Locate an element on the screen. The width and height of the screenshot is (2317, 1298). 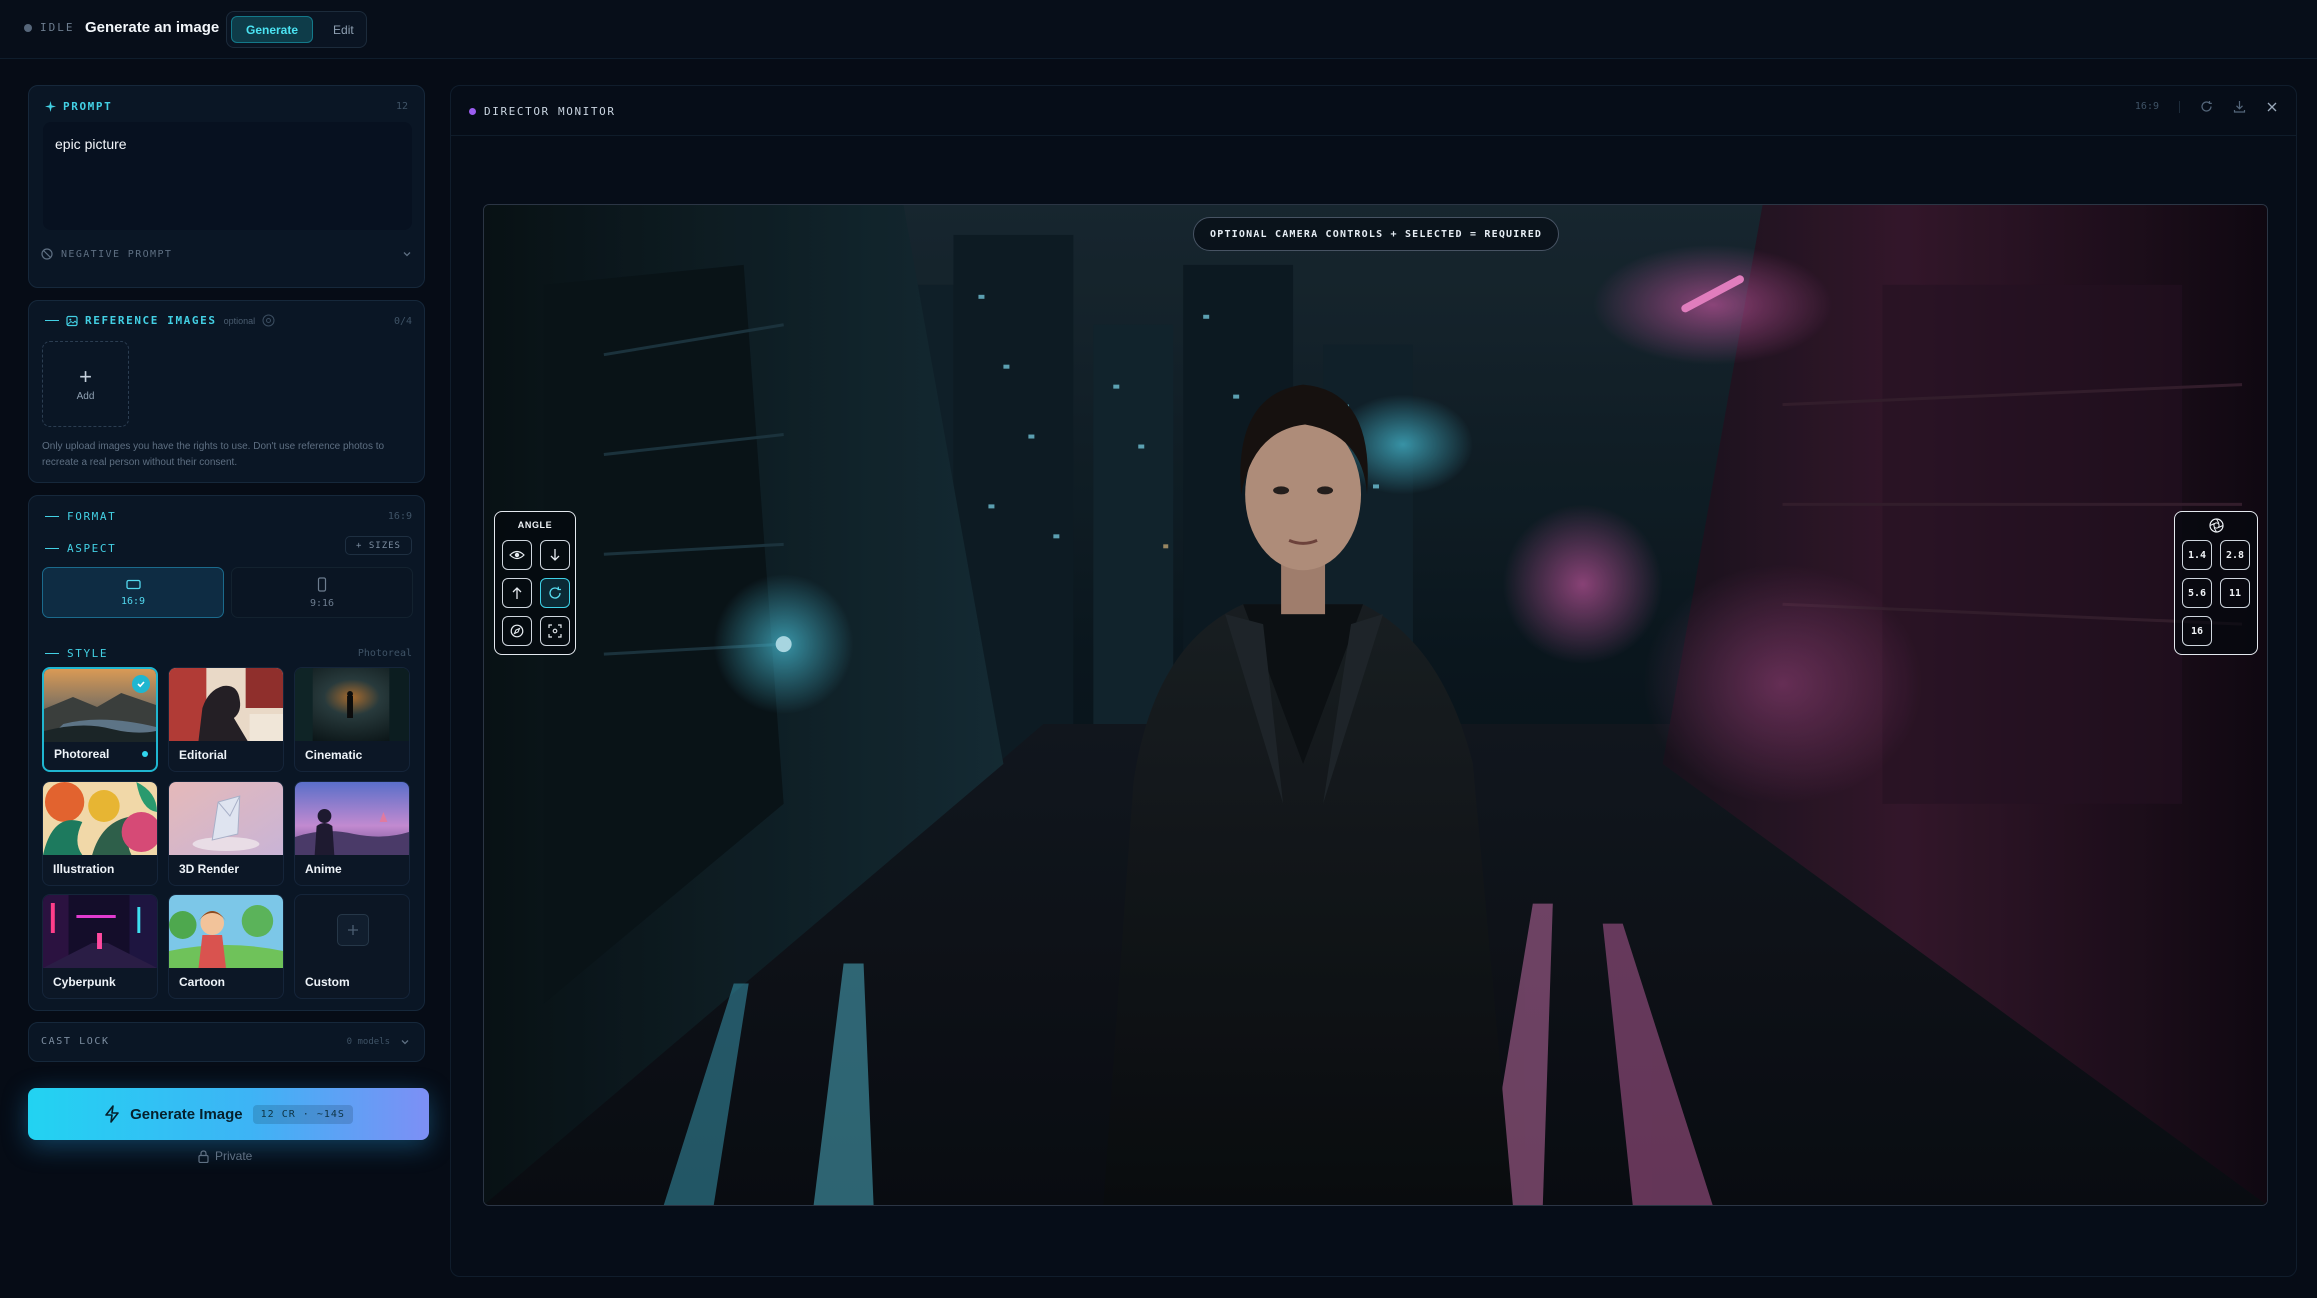
style-name-illustration: Illustration is located at coordinates (84, 869).